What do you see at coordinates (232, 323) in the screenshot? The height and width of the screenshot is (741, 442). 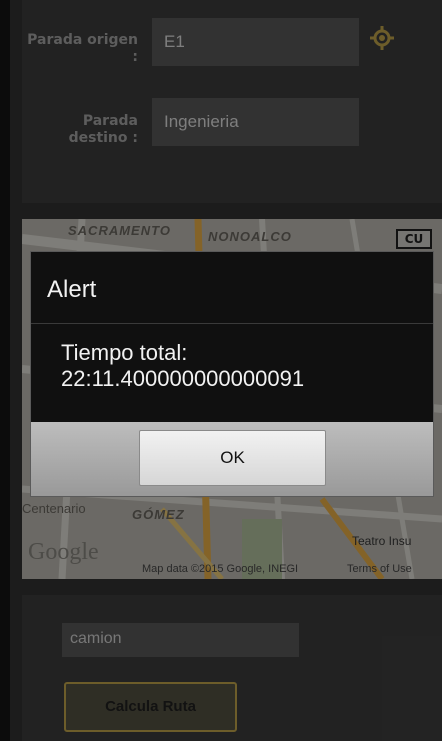 I see `dialog-divider` at bounding box center [232, 323].